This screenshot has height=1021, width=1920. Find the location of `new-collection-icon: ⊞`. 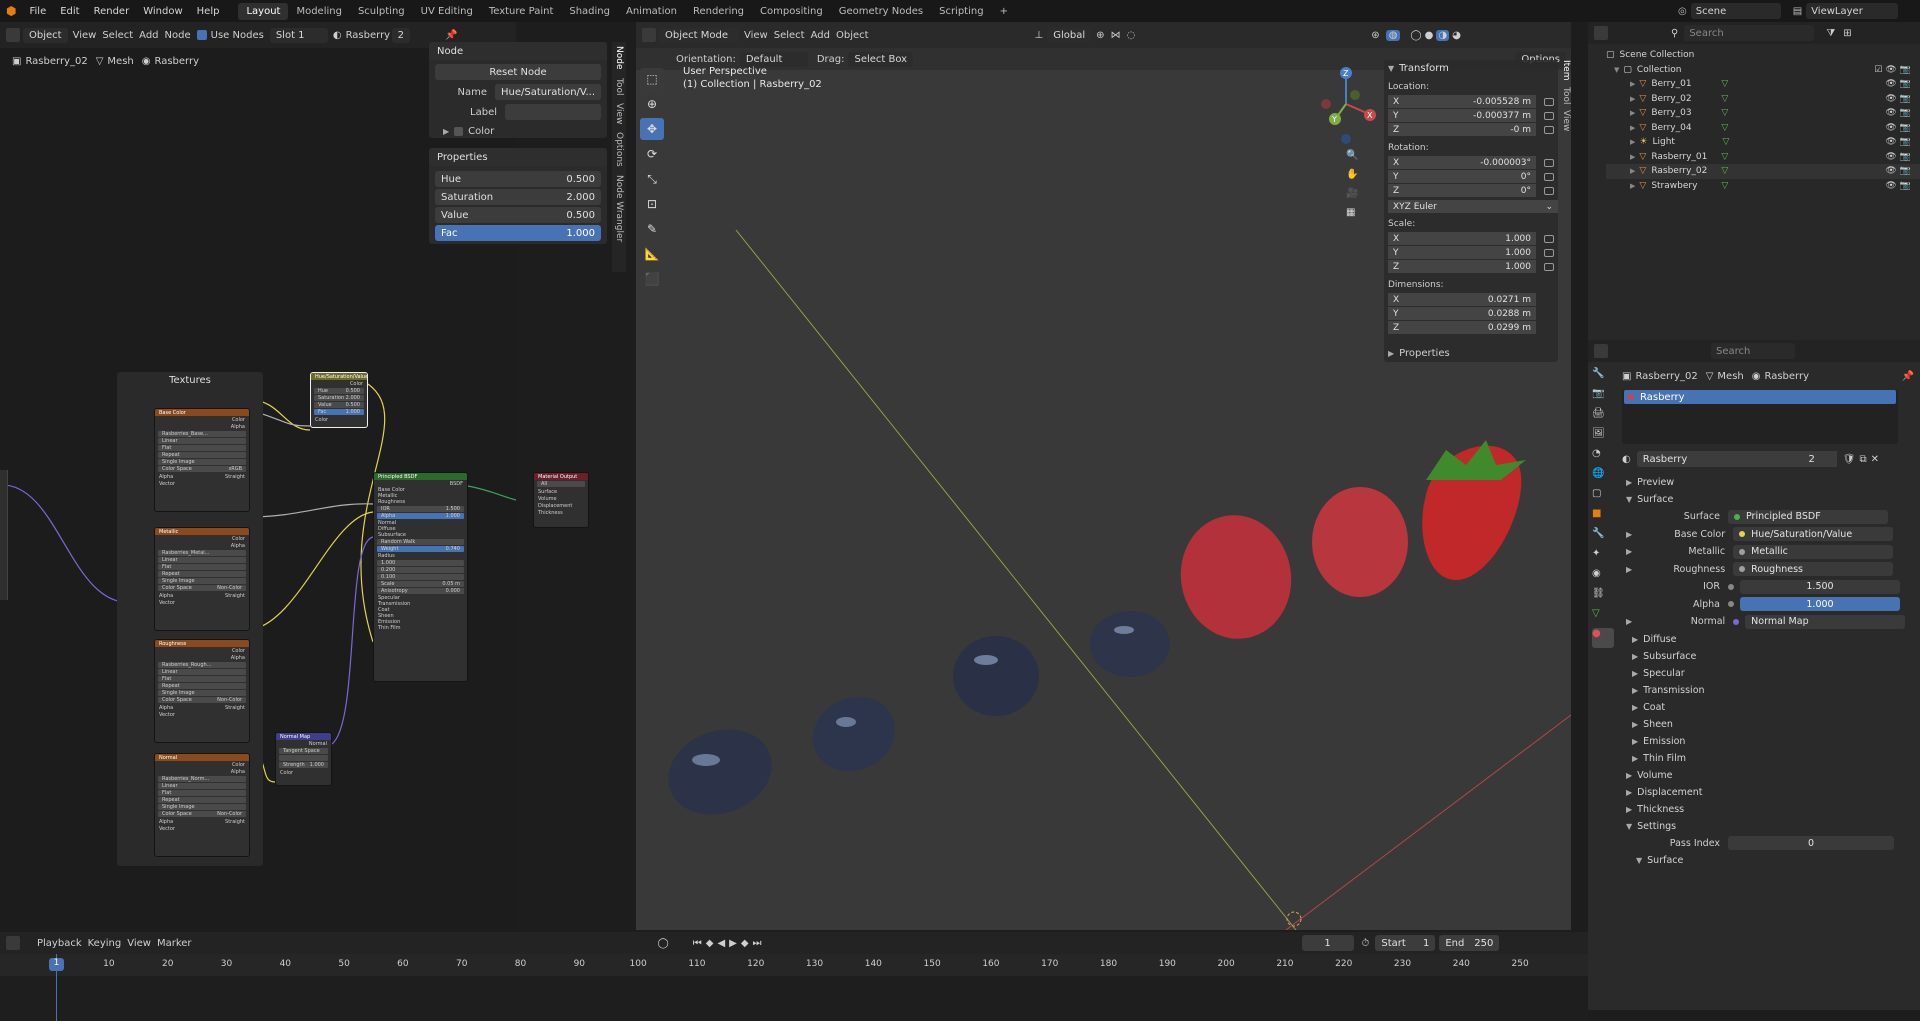

new-collection-icon: ⊞ is located at coordinates (1847, 33).